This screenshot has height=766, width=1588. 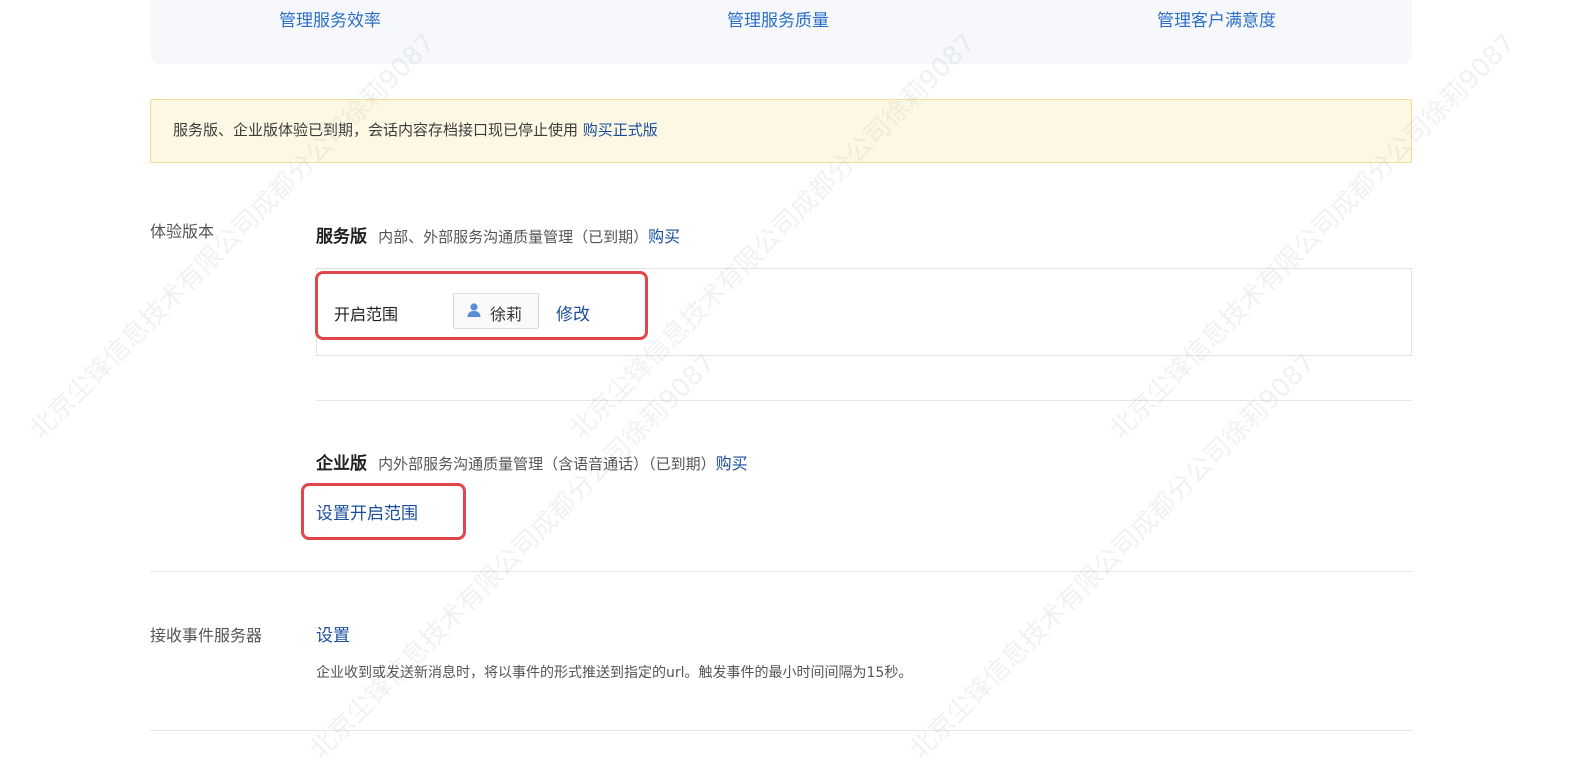 What do you see at coordinates (206, 635) in the screenshot?
I see `event-server-label: 接收事件服务器` at bounding box center [206, 635].